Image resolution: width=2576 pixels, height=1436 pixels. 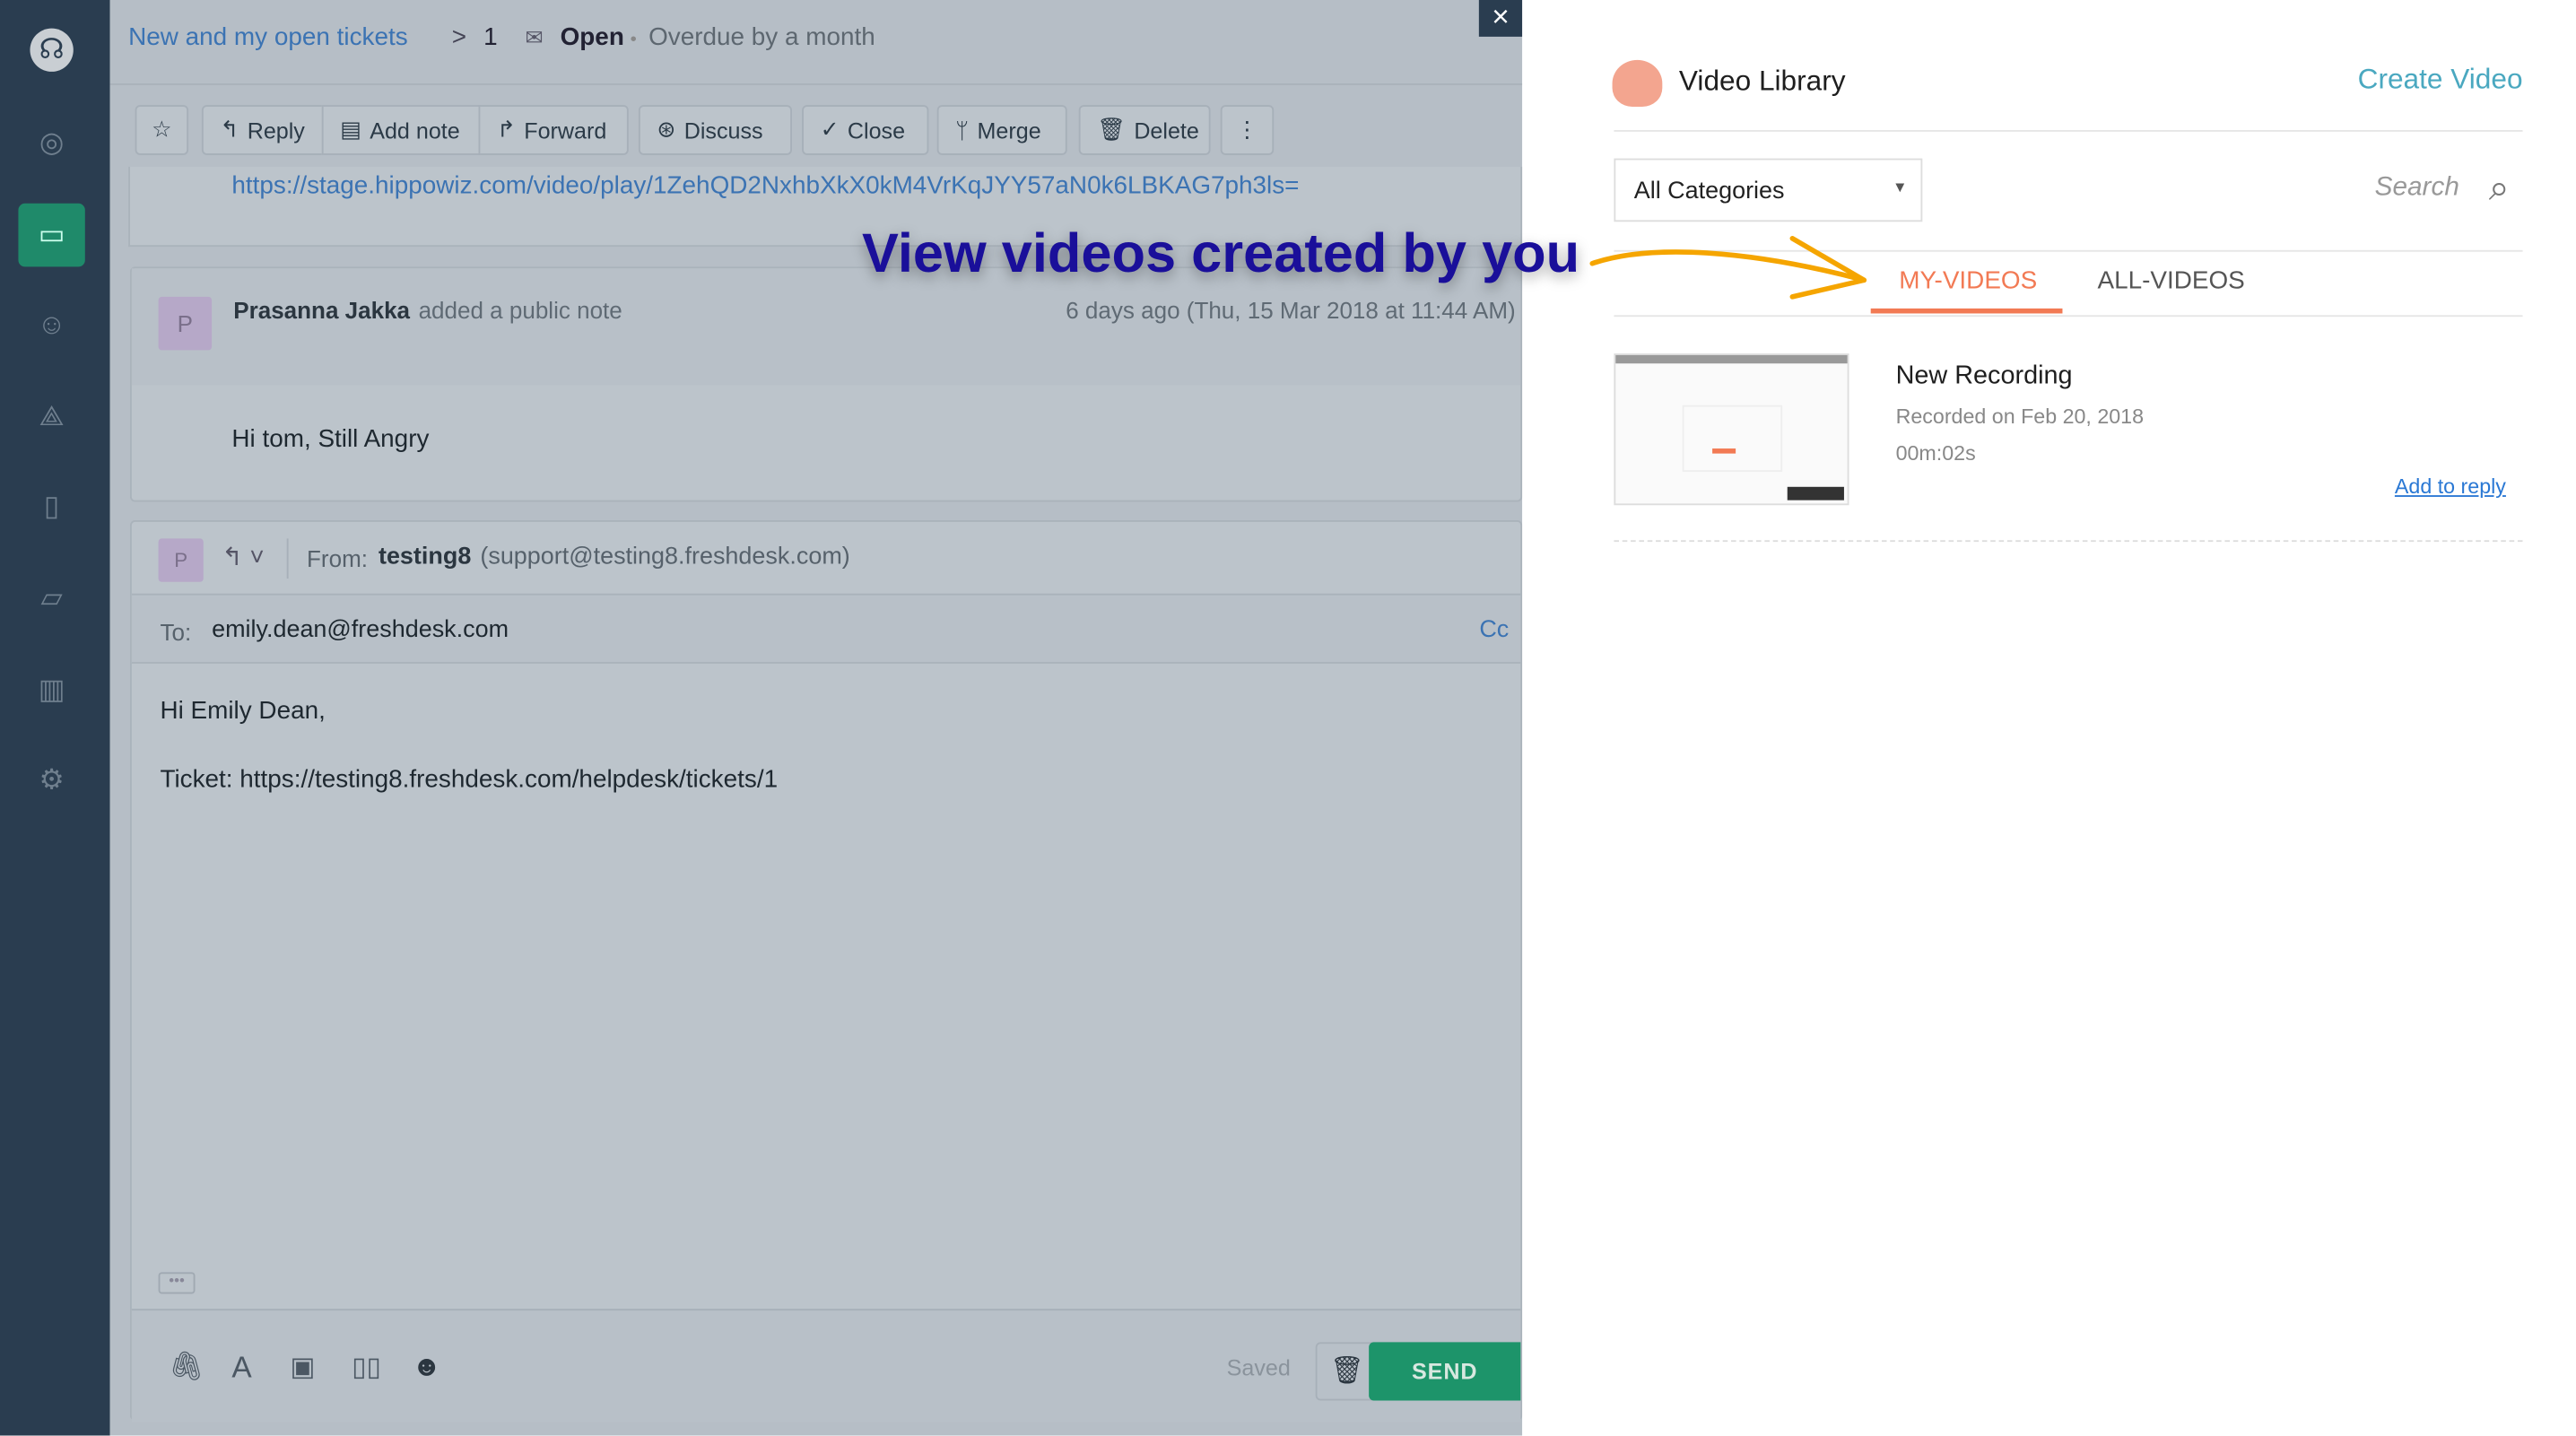 I want to click on ticket-number: 1, so click(x=490, y=37).